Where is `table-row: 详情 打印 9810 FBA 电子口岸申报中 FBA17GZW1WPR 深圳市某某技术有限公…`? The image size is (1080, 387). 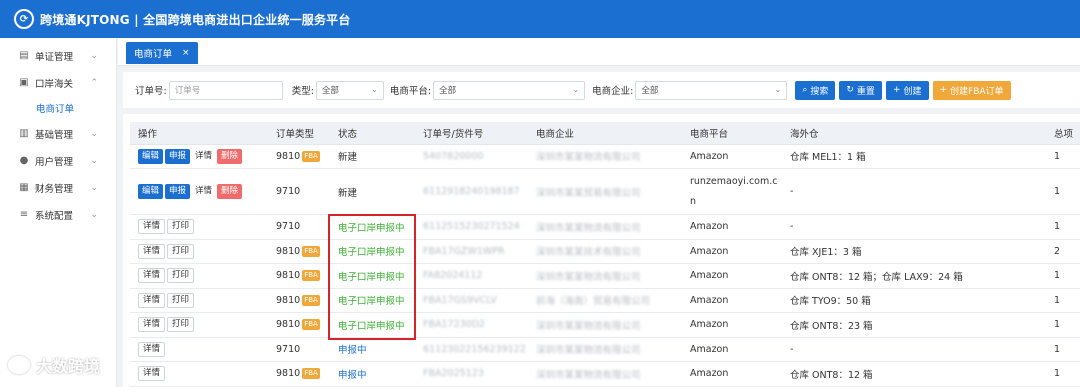 table-row: 详情 打印 9810 FBA 电子口岸申报中 FBA17GZW1WPR 深圳市某某技术有限公… is located at coordinates (605, 251).